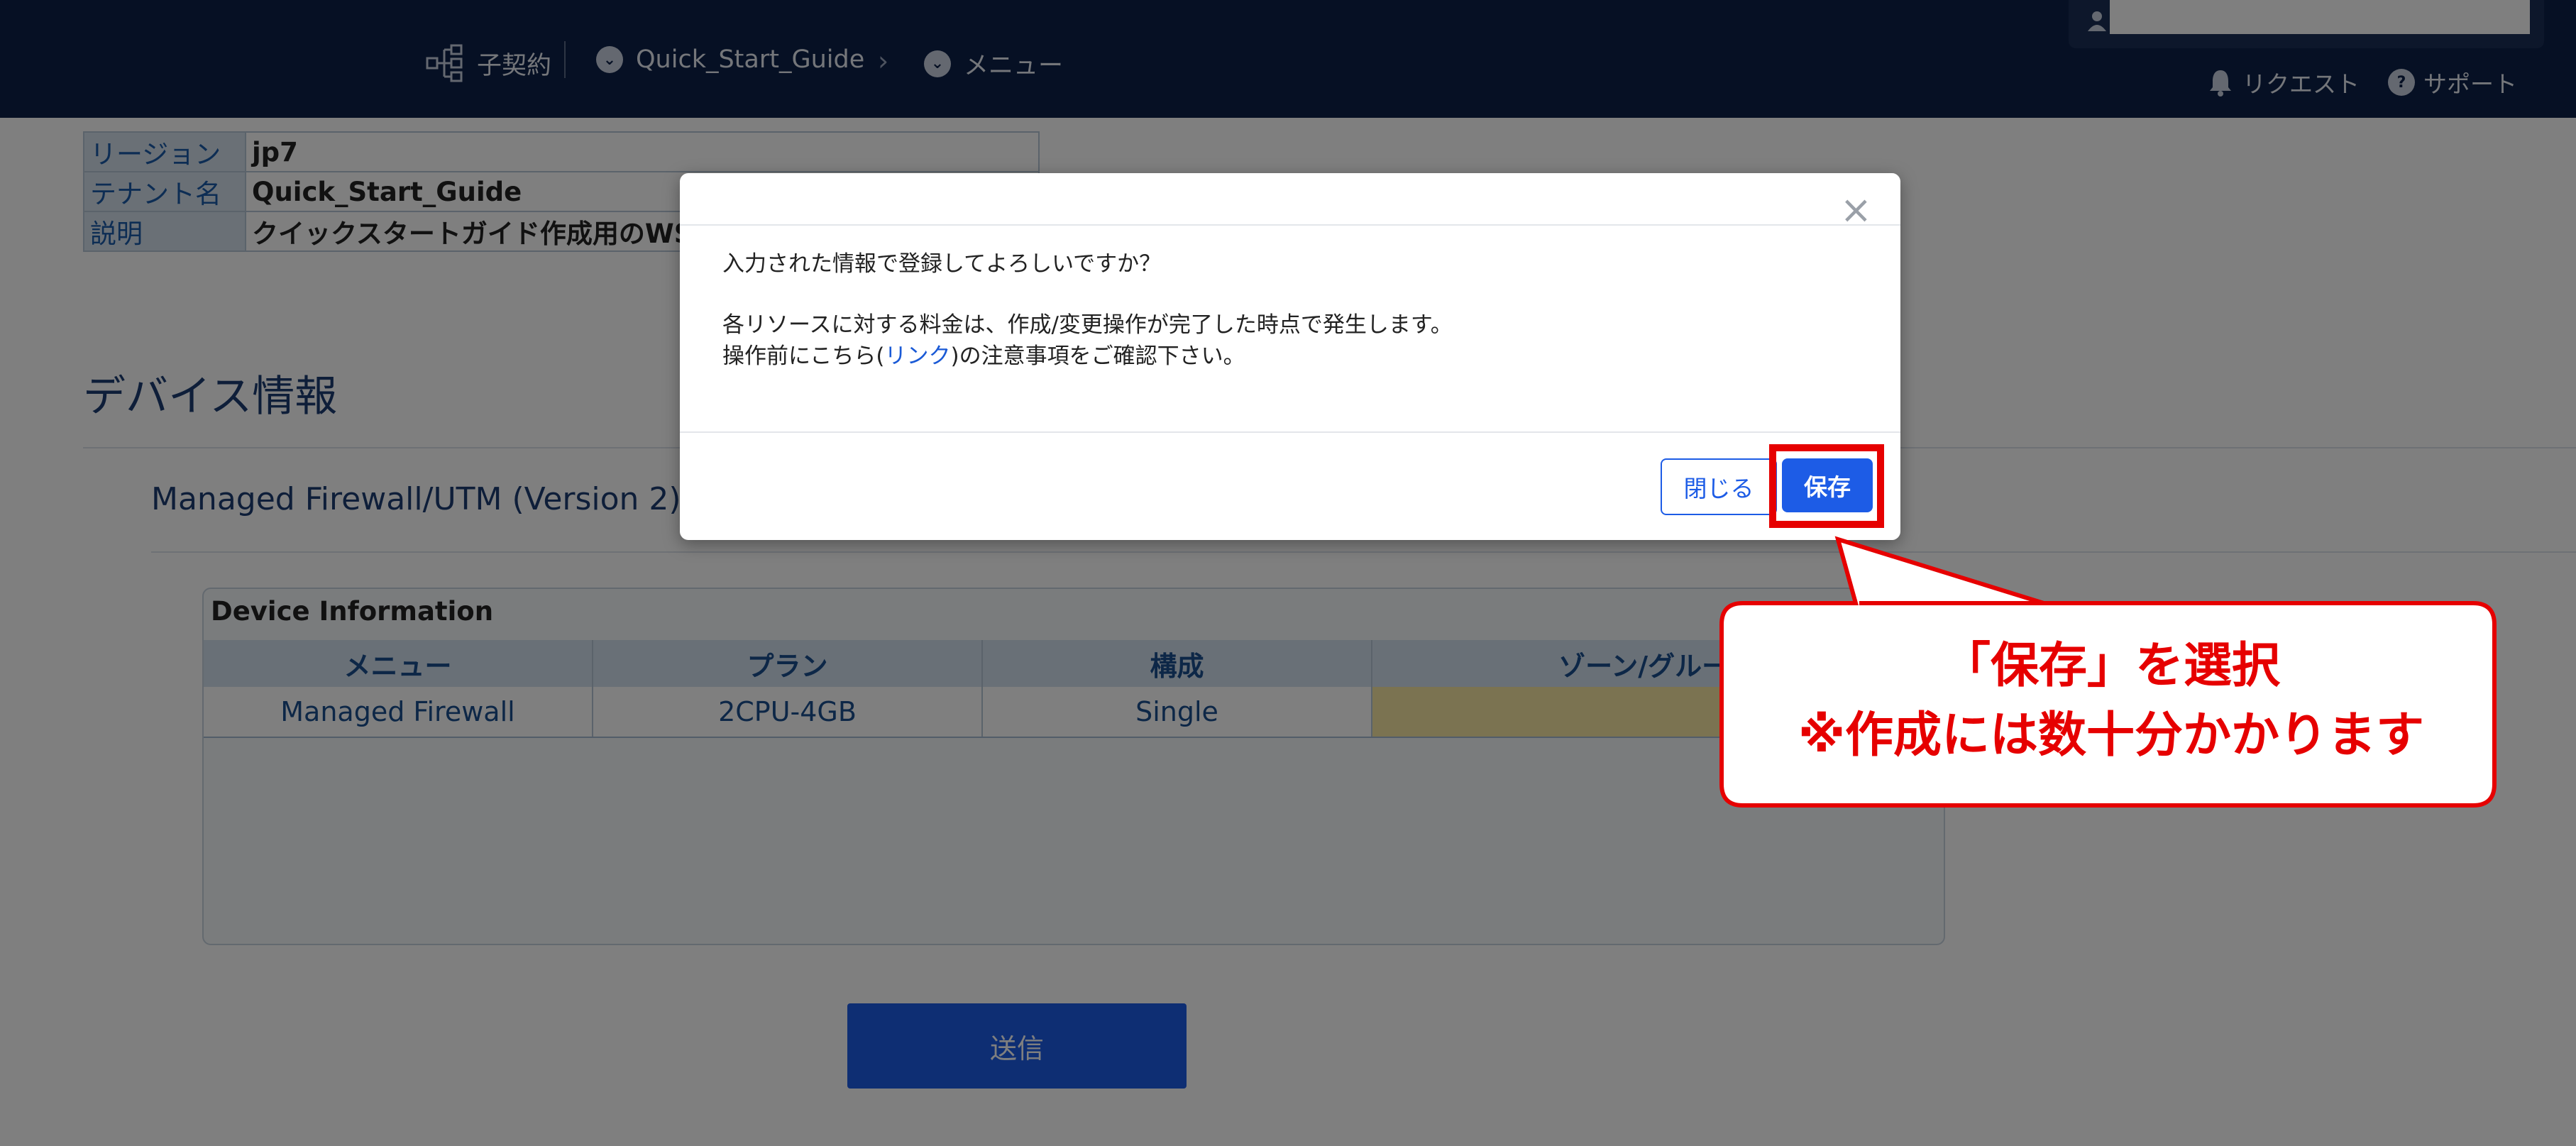  What do you see at coordinates (803, 356) in the screenshot?
I see `caution-prefix: 操作前にこちら(` at bounding box center [803, 356].